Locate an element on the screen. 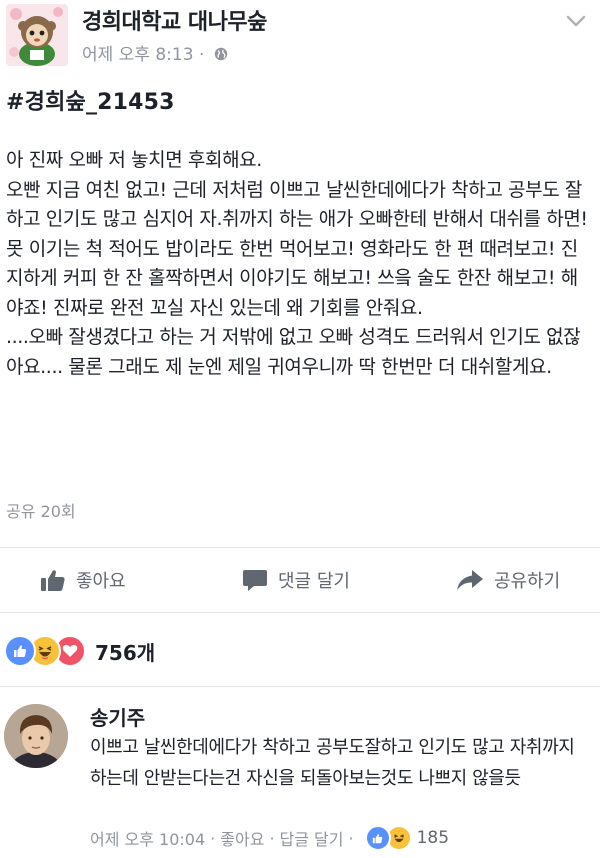 The width and height of the screenshot is (600, 858). globe-icon is located at coordinates (220, 54).